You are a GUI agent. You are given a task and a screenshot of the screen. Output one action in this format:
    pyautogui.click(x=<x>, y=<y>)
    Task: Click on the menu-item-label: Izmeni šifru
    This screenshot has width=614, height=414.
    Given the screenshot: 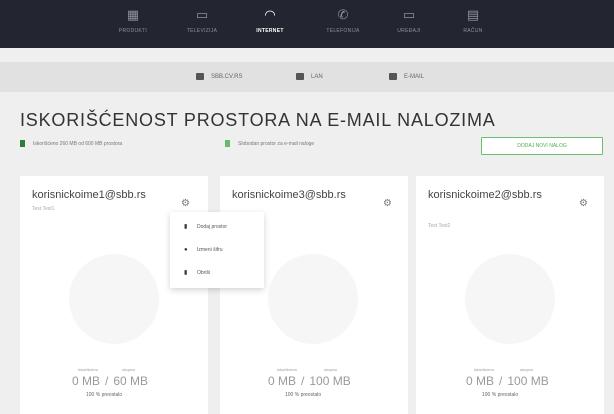 What is the action you would take?
    pyautogui.click(x=210, y=250)
    